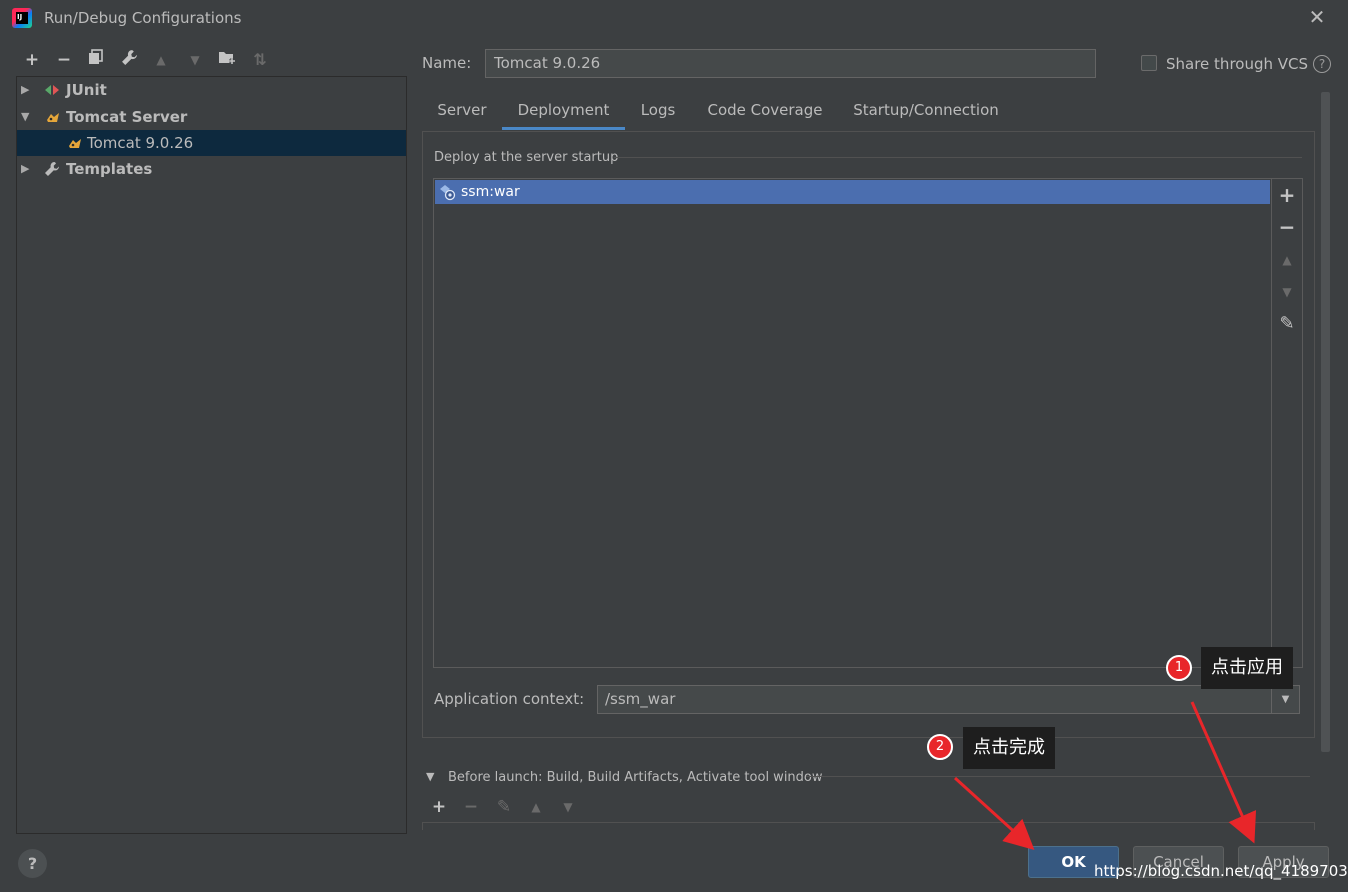 This screenshot has height=892, width=1348. I want to click on annotation-arrow-ok, so click(994, 813).